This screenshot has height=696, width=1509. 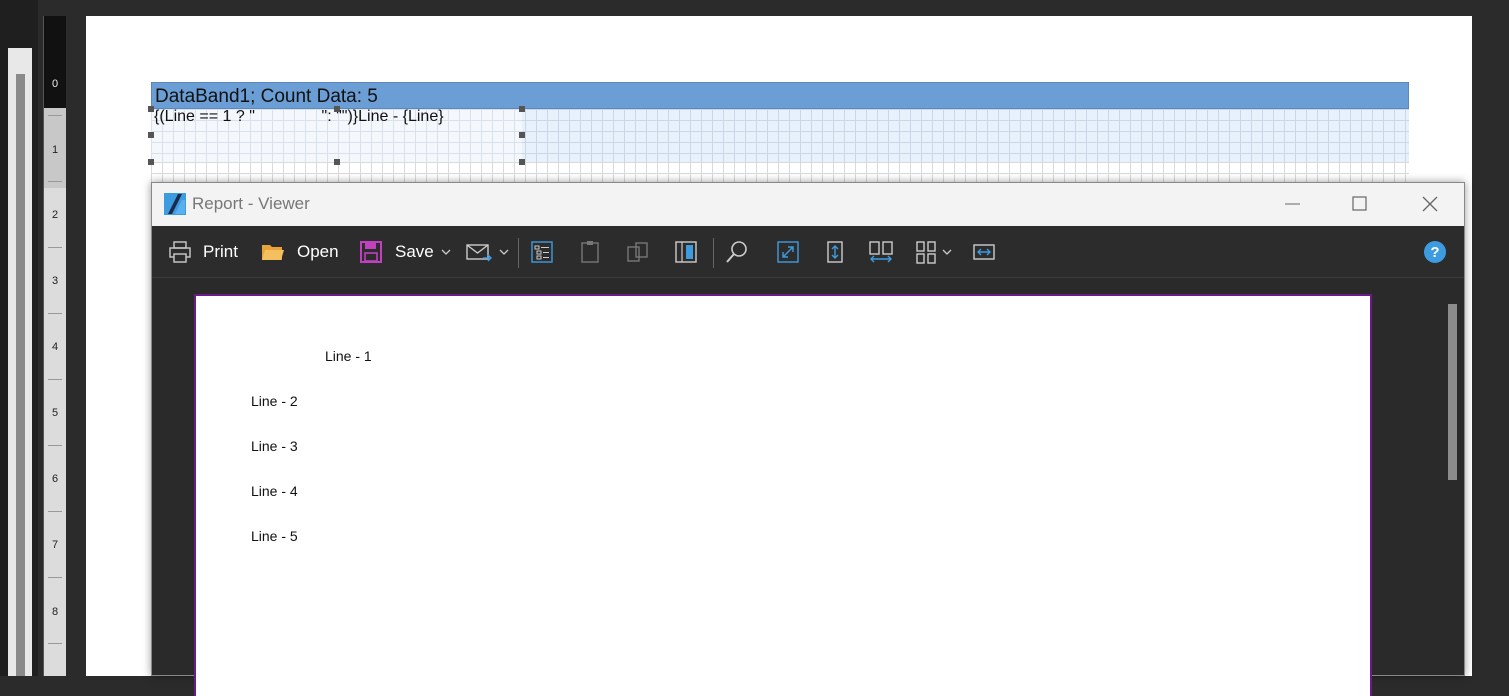 I want to click on email-icon, so click(x=479, y=252).